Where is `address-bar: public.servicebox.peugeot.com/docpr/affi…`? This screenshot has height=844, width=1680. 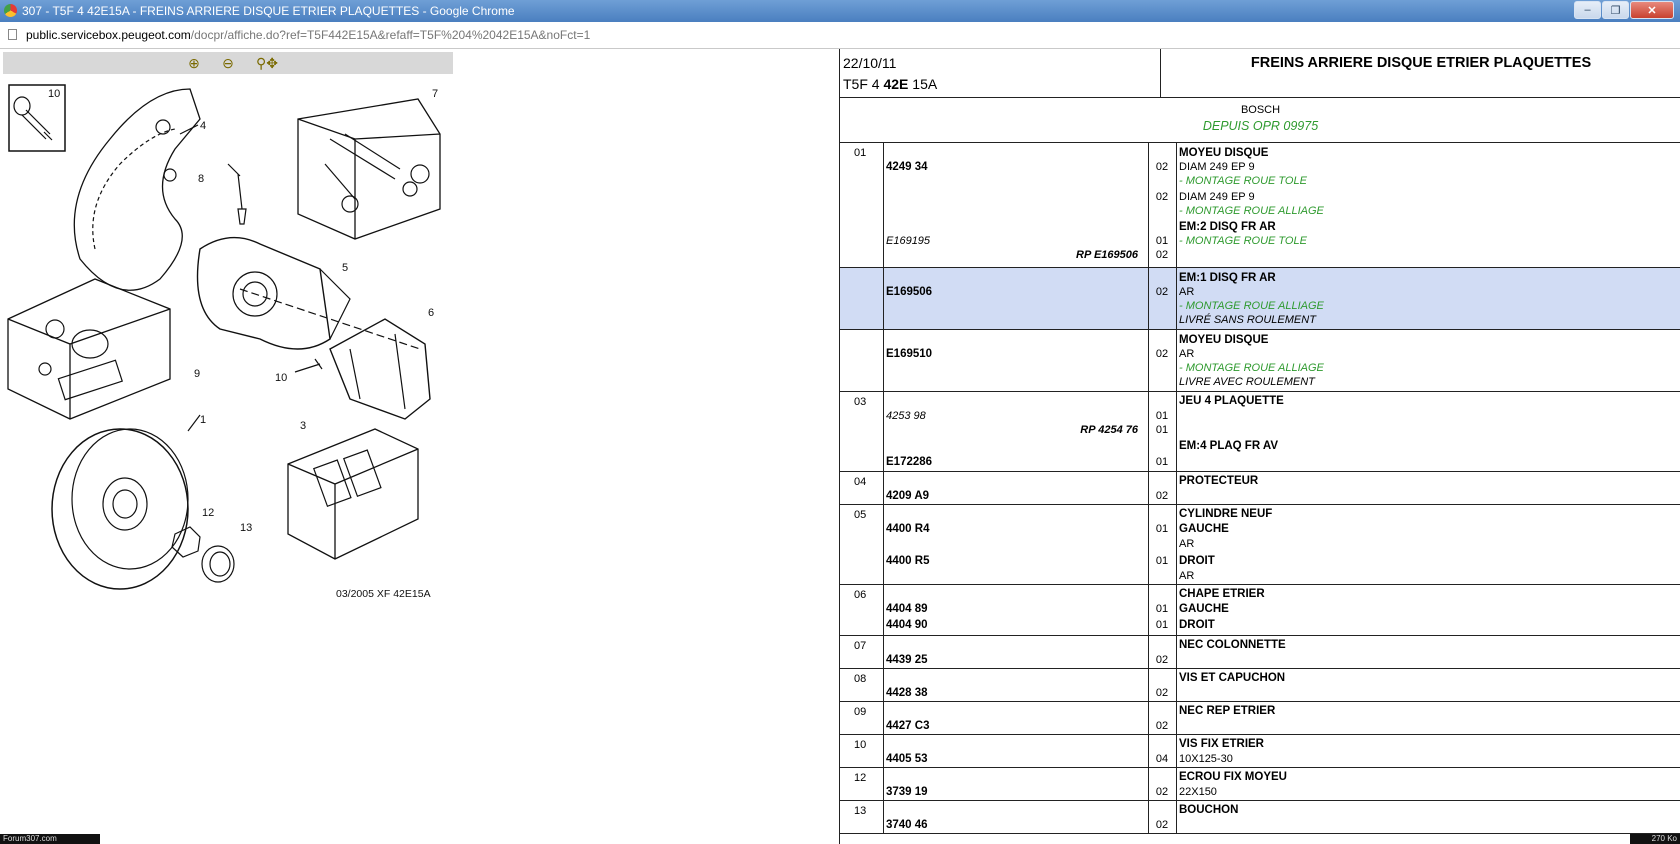
address-bar: public.servicebox.peugeot.com/docpr/affi… is located at coordinates (840, 35).